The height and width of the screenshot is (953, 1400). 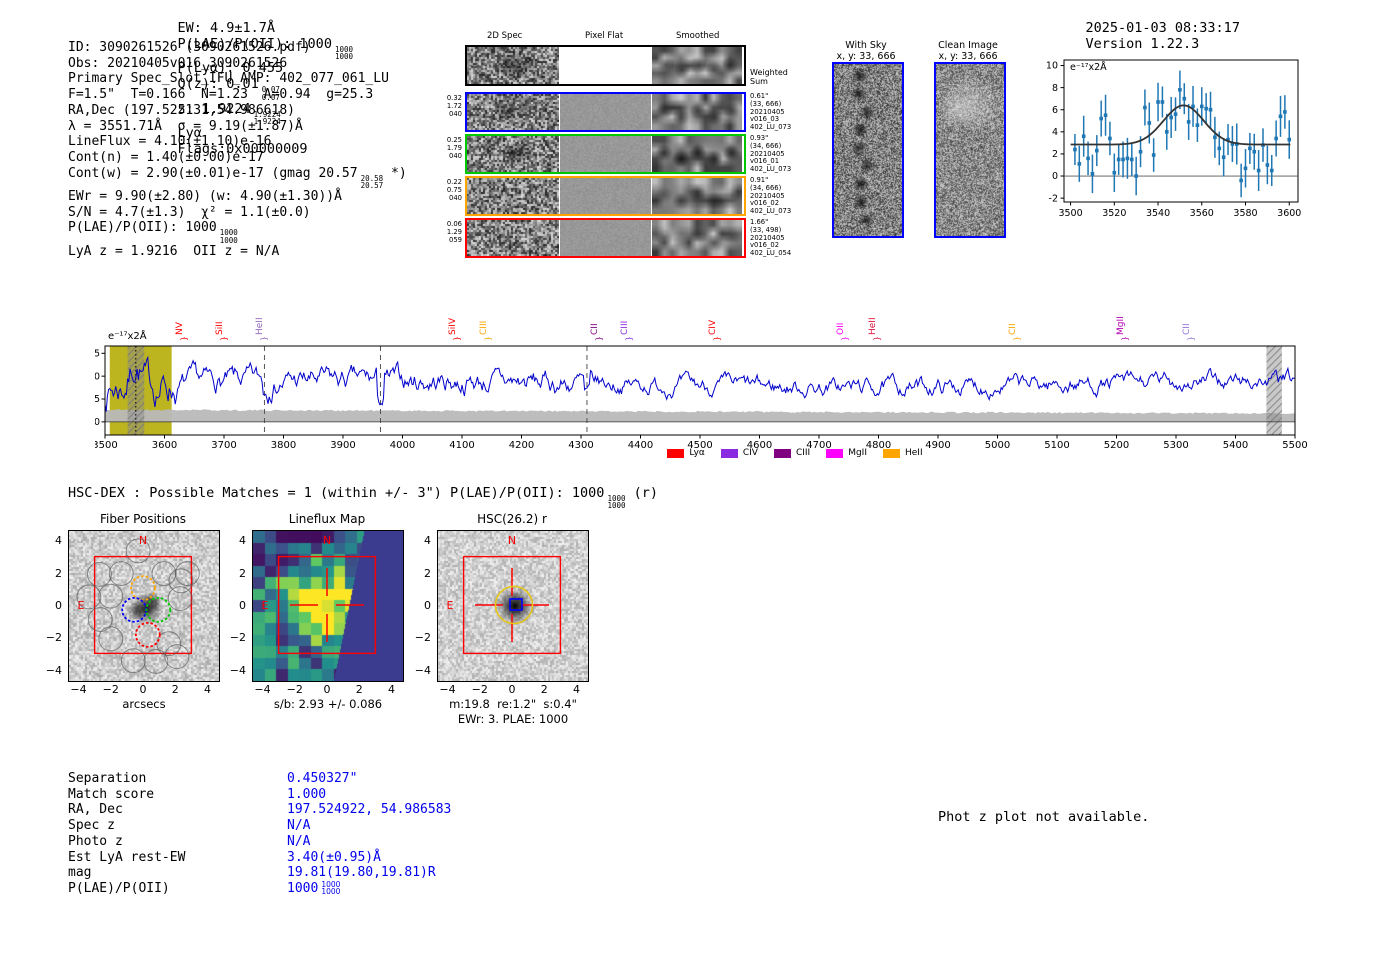 I want to click on match-row-fraction: 1000 1000, so click(x=331, y=888).